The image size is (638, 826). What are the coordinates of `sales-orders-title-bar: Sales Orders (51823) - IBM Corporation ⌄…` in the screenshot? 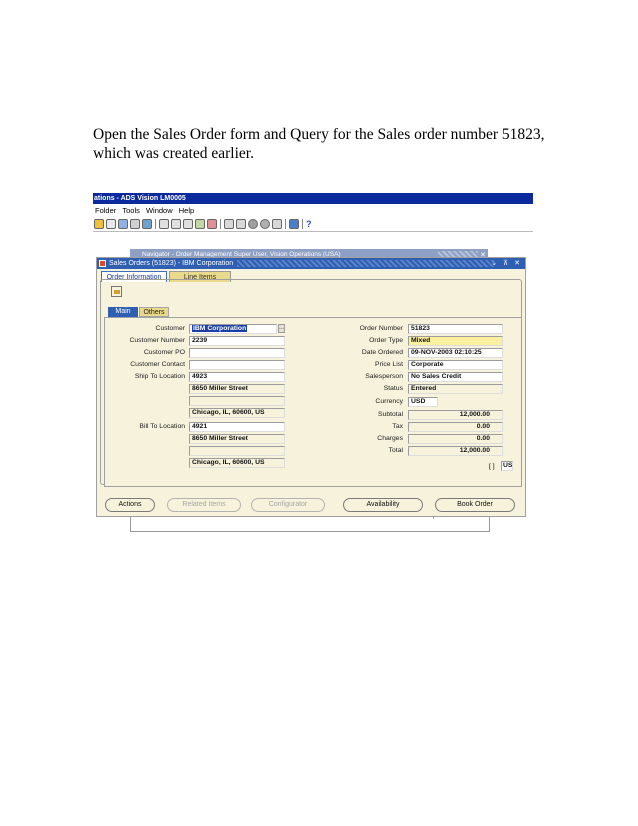 It's located at (311, 263).